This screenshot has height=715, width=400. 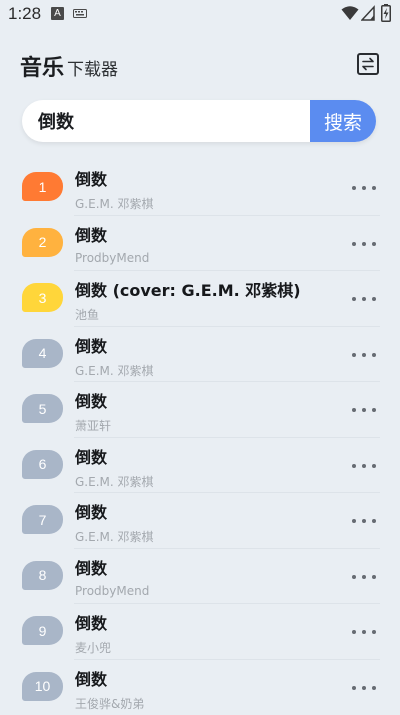 What do you see at coordinates (42, 297) in the screenshot?
I see `rank-badge: 3` at bounding box center [42, 297].